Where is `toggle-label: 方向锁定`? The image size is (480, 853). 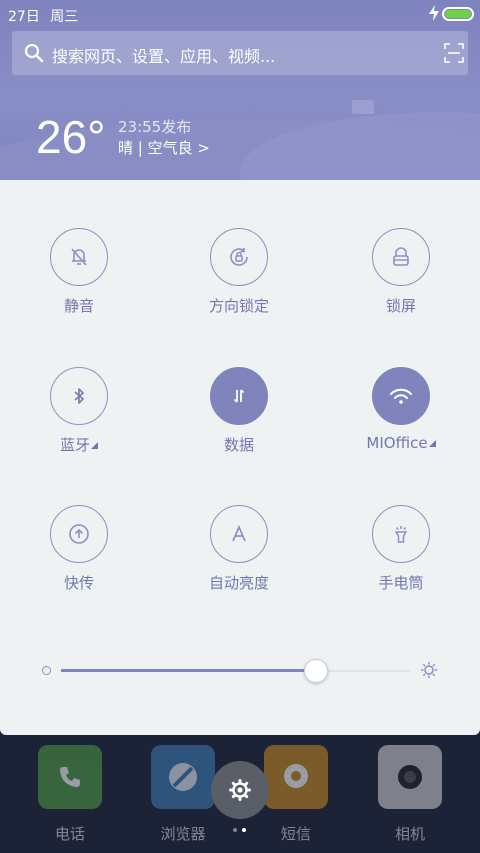
toggle-label: 方向锁定 is located at coordinates (238, 306).